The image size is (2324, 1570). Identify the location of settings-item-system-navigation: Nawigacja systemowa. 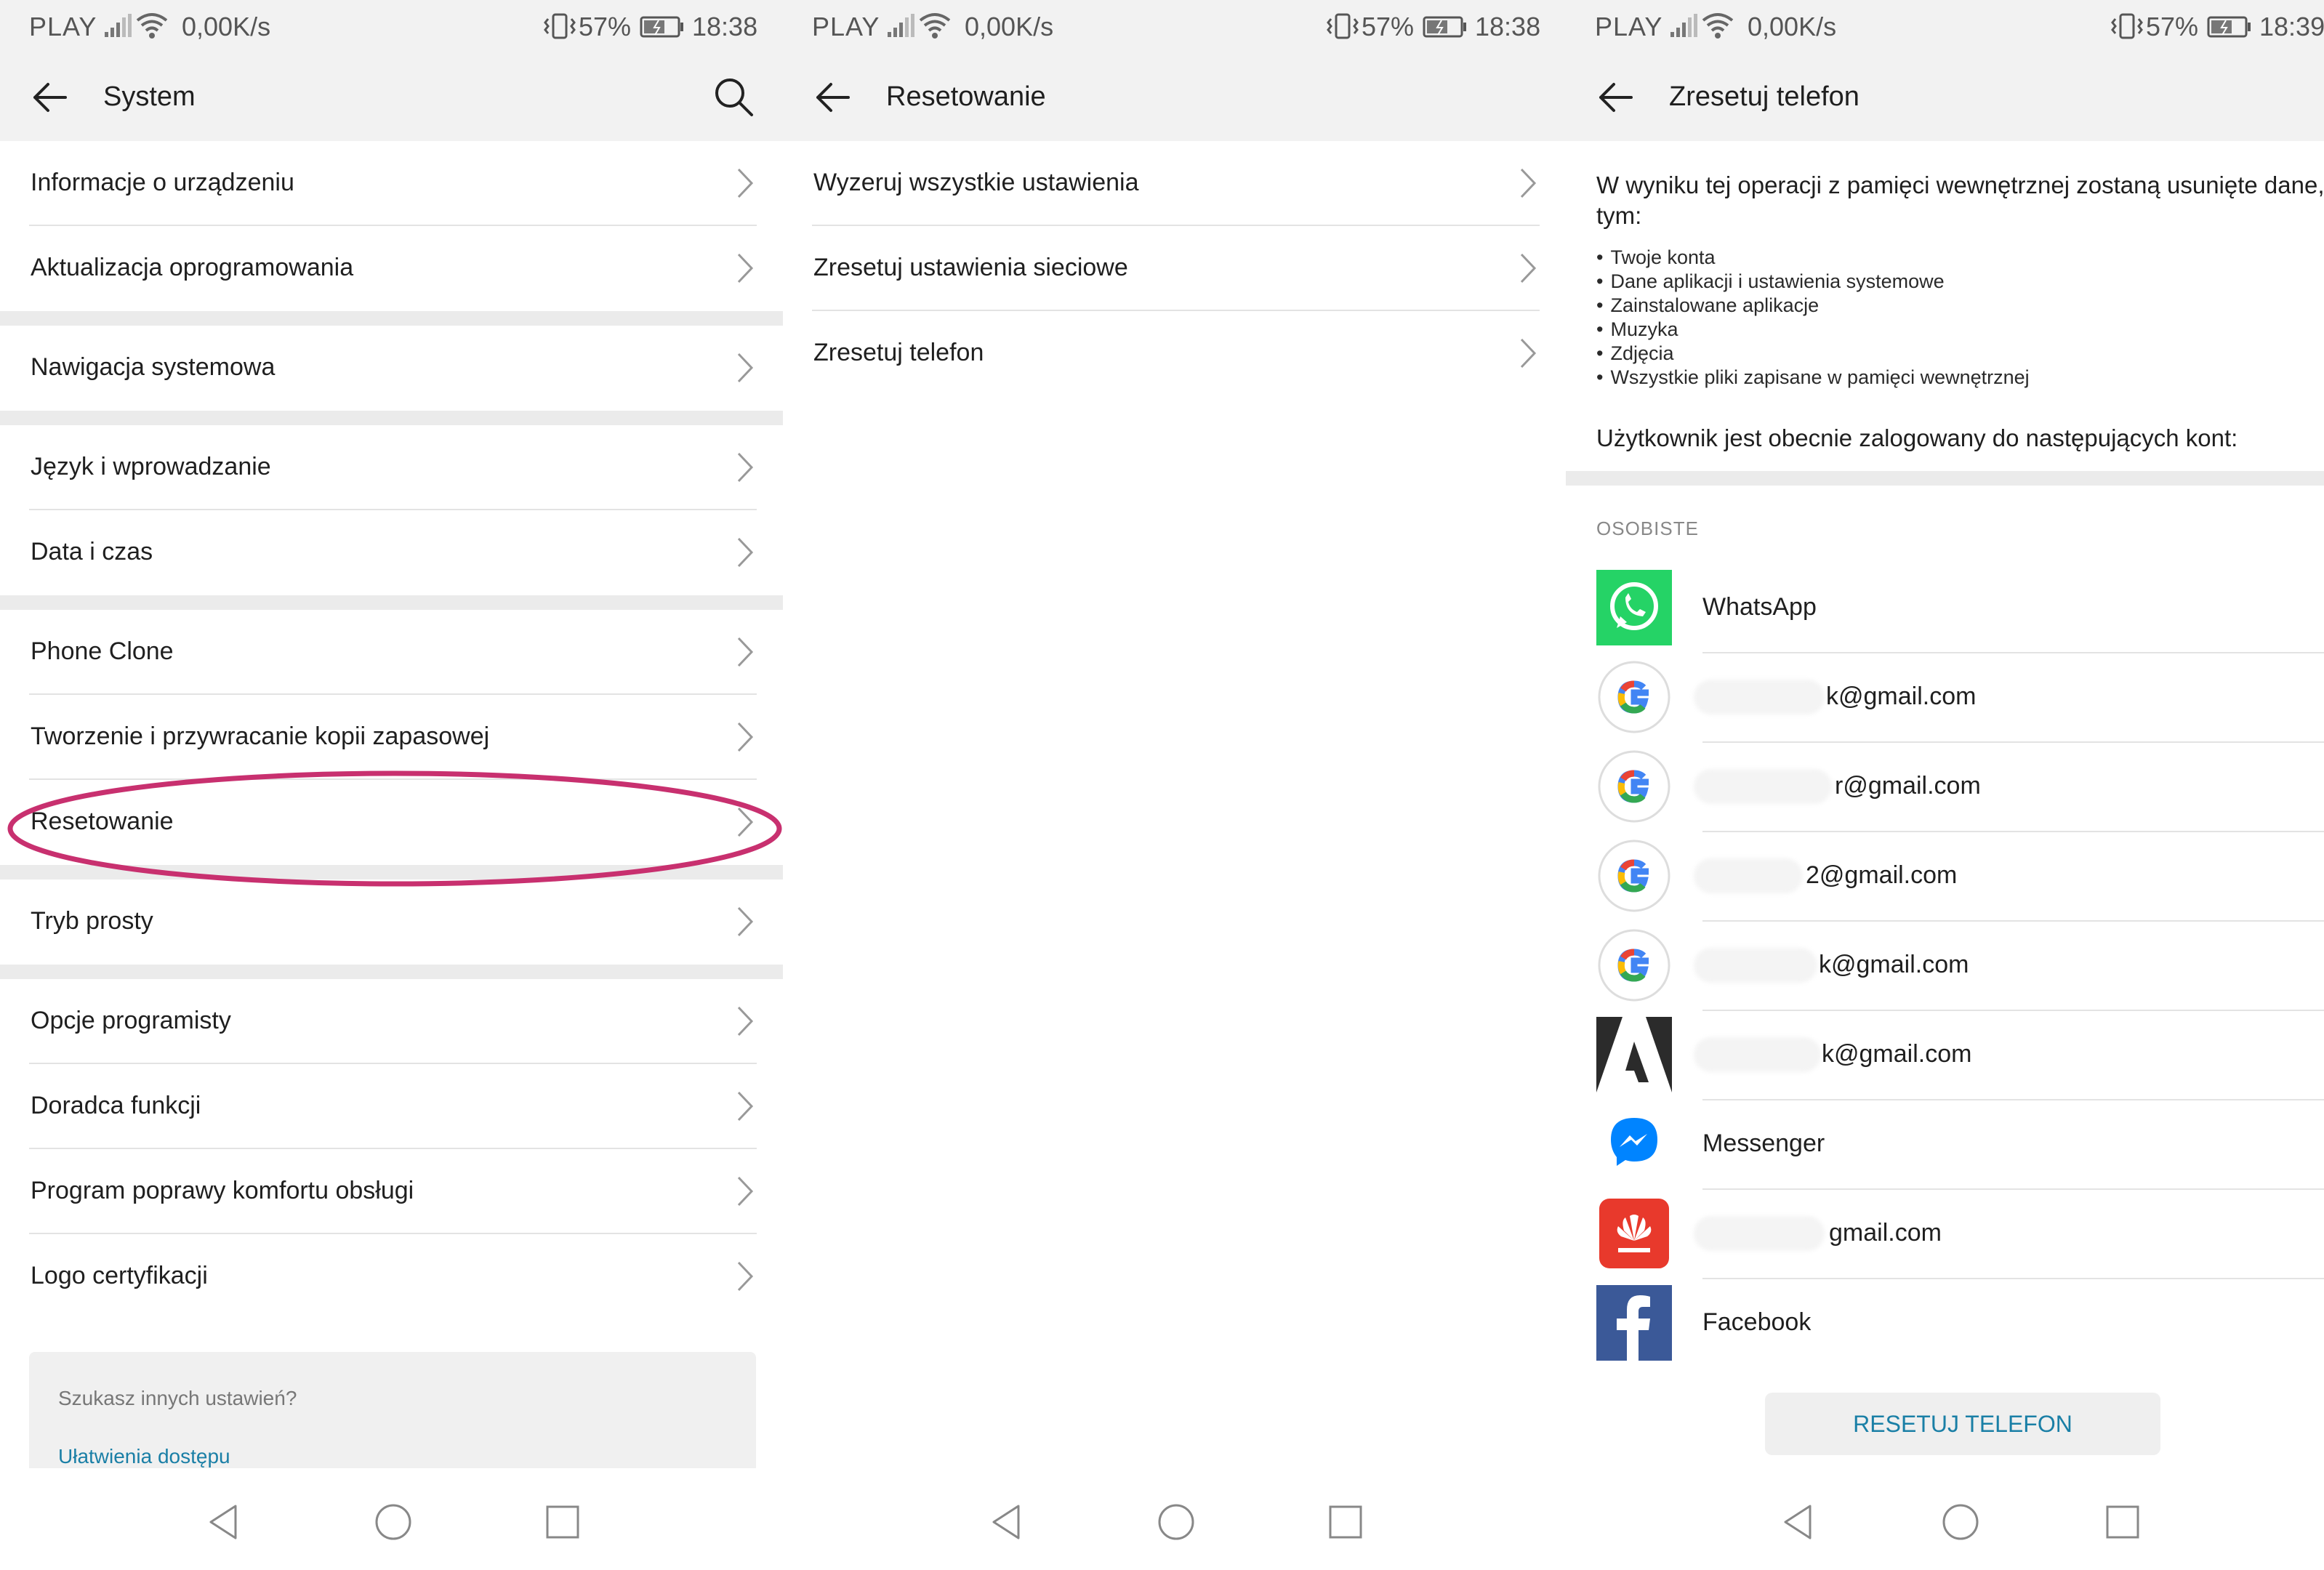
(393, 368).